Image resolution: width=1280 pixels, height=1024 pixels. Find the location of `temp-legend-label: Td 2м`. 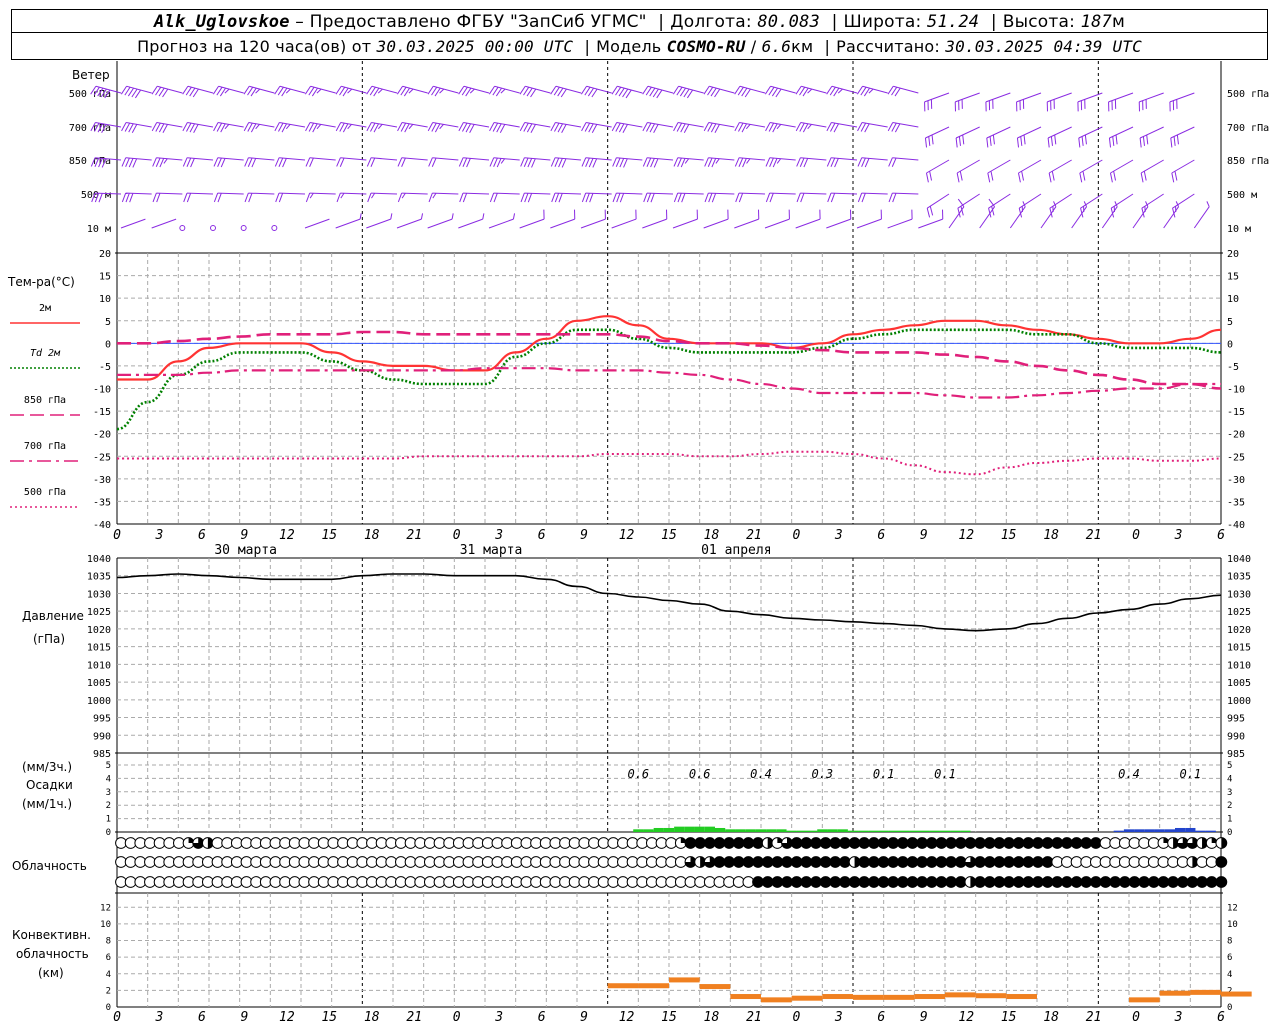

temp-legend-label: Td 2м is located at coordinates (45, 353).